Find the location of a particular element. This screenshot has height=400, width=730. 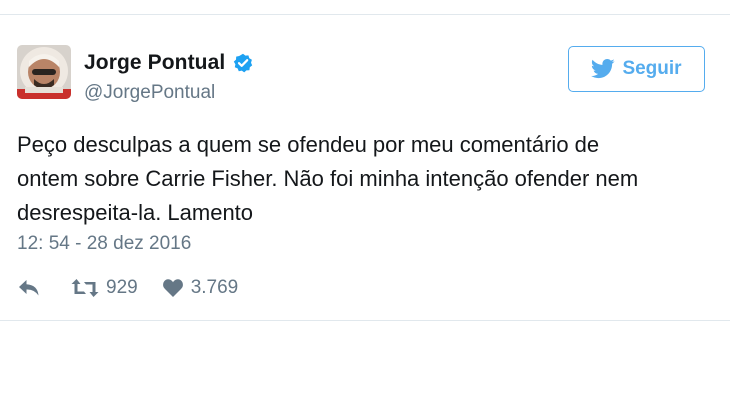

verified-badge-icon is located at coordinates (243, 63).